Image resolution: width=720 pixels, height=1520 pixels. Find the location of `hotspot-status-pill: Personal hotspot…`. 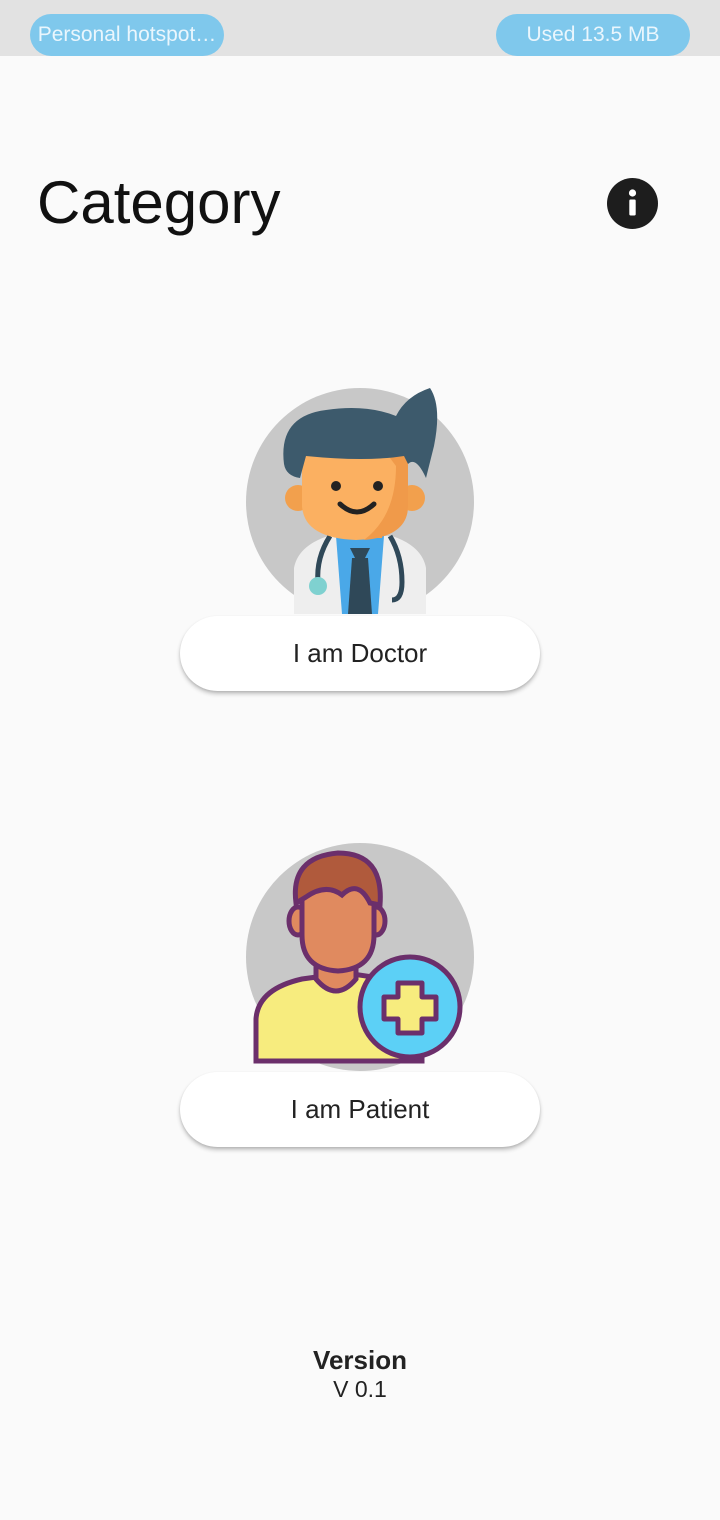

hotspot-status-pill: Personal hotspot… is located at coordinates (127, 35).